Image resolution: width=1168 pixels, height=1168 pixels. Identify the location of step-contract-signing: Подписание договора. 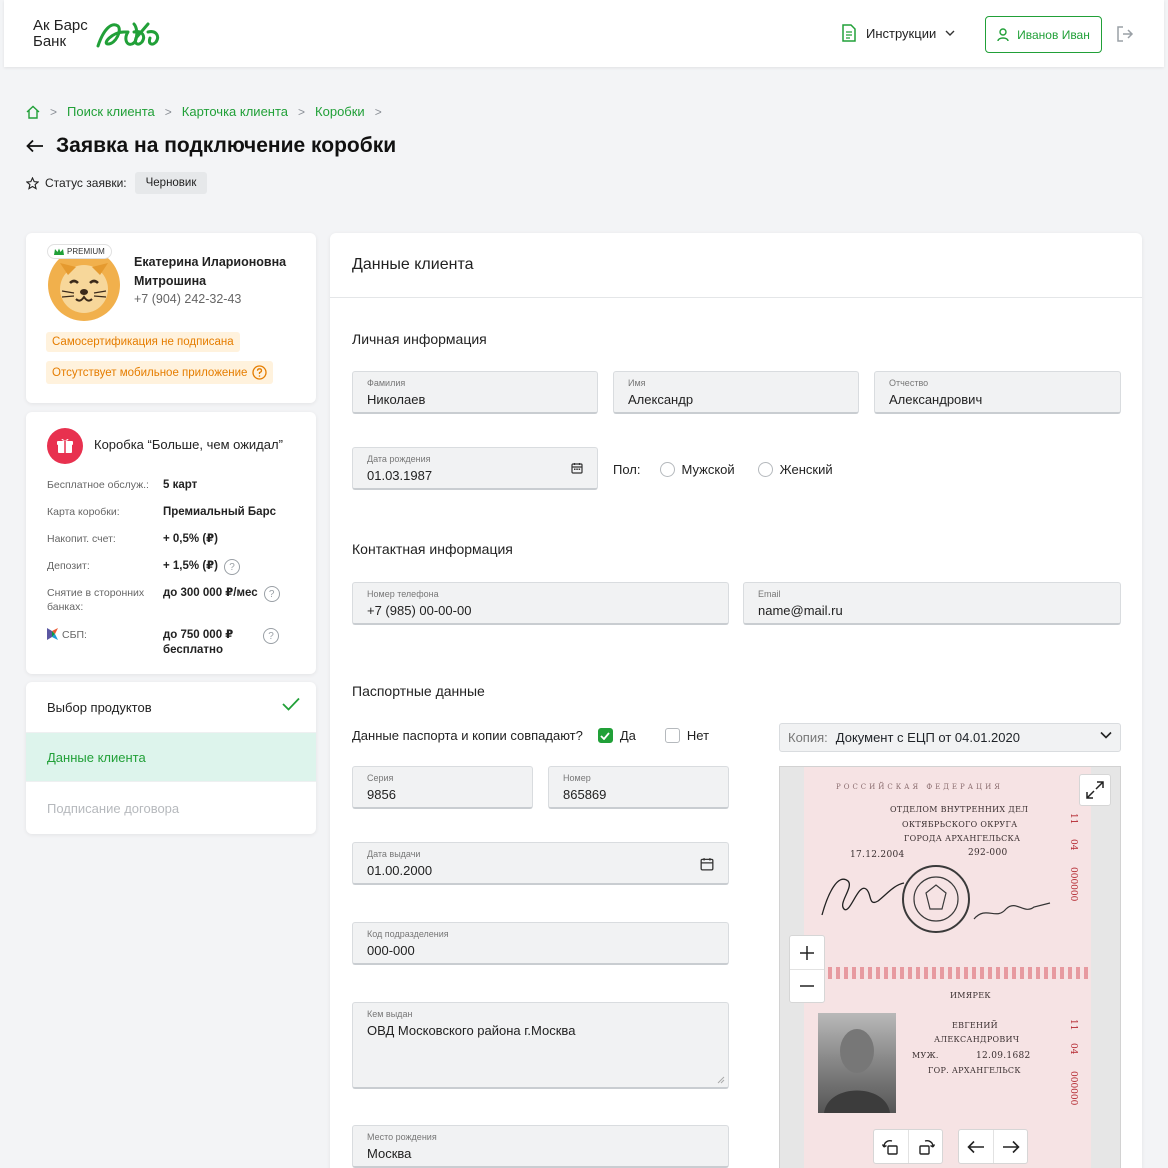
(171, 808).